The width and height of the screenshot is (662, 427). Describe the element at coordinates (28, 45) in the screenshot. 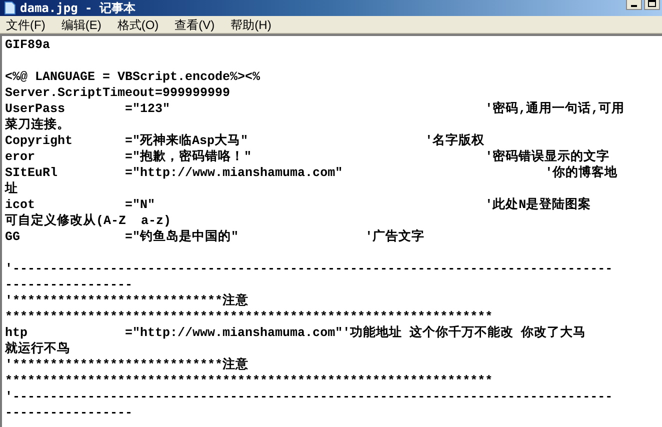

I see `text-line: GIF89a` at that location.